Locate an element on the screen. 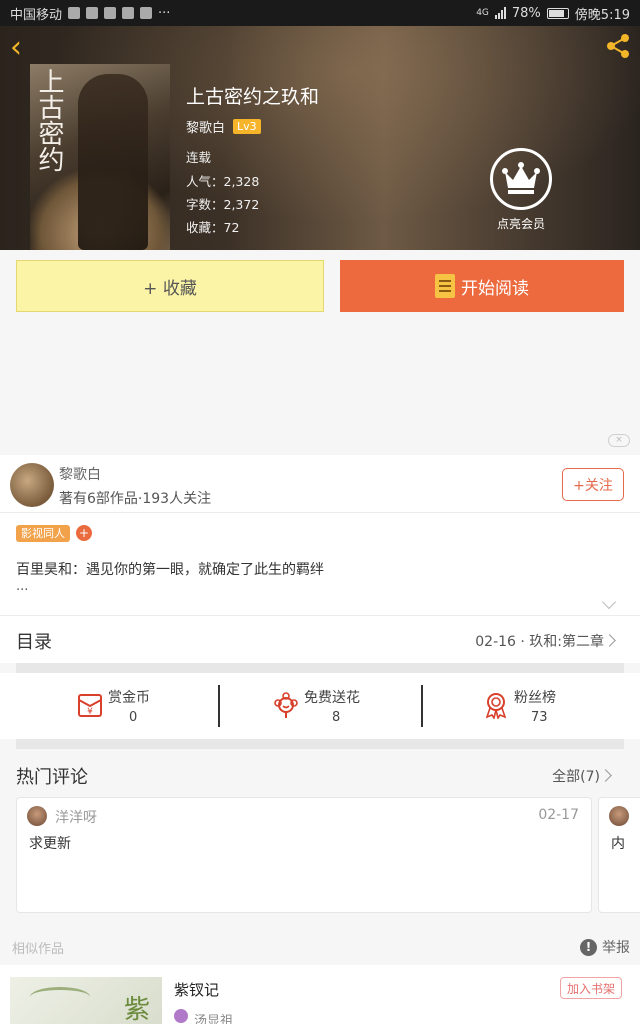  word-count-stat: 字数：2,372 is located at coordinates (223, 204).